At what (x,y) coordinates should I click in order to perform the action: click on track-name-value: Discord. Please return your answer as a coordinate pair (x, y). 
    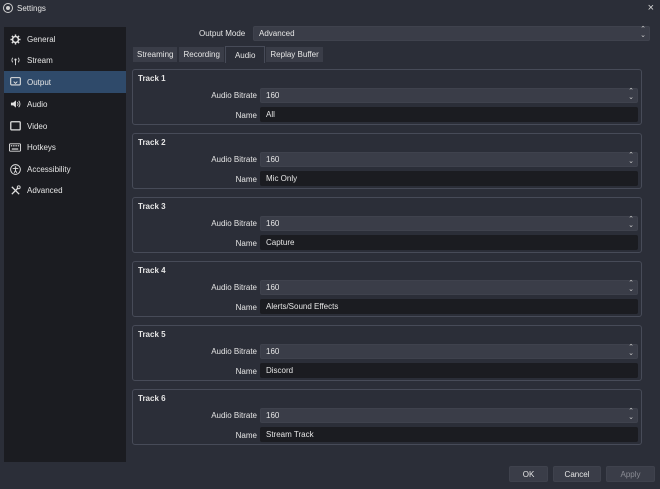
    Looking at the image, I should click on (279, 370).